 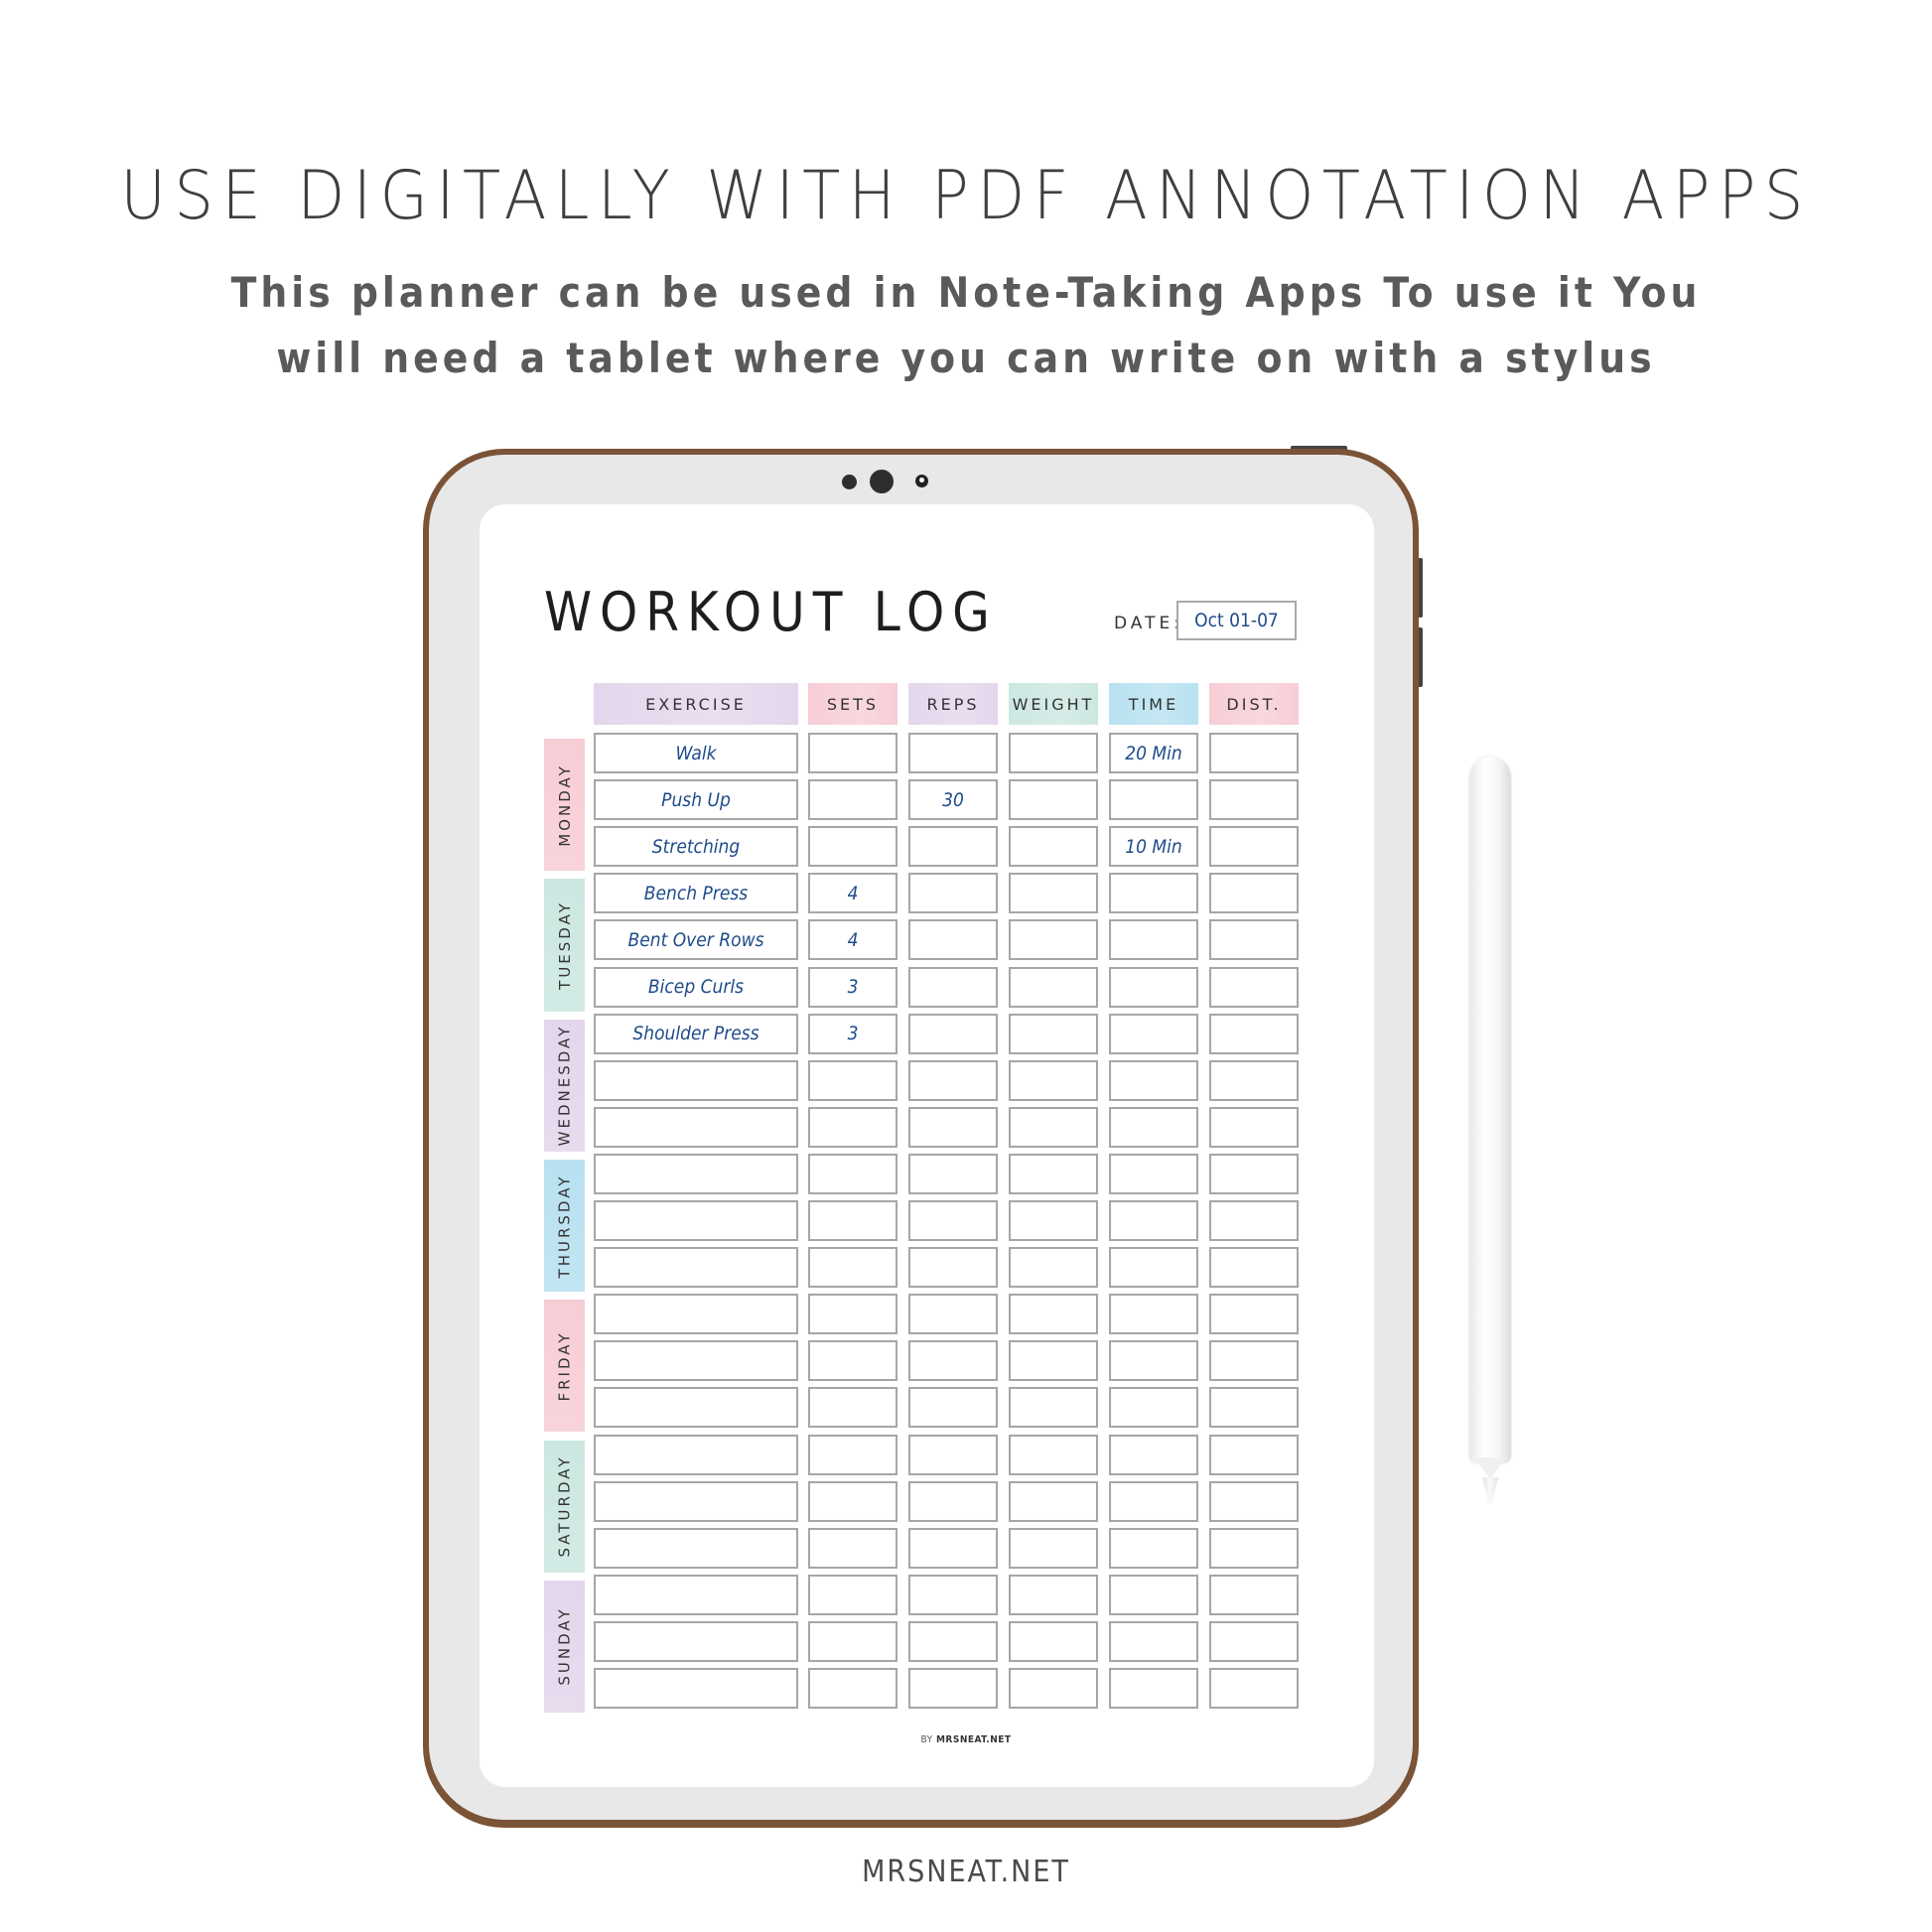 I want to click on cell-exercise: Shoulder Press, so click(x=696, y=1034).